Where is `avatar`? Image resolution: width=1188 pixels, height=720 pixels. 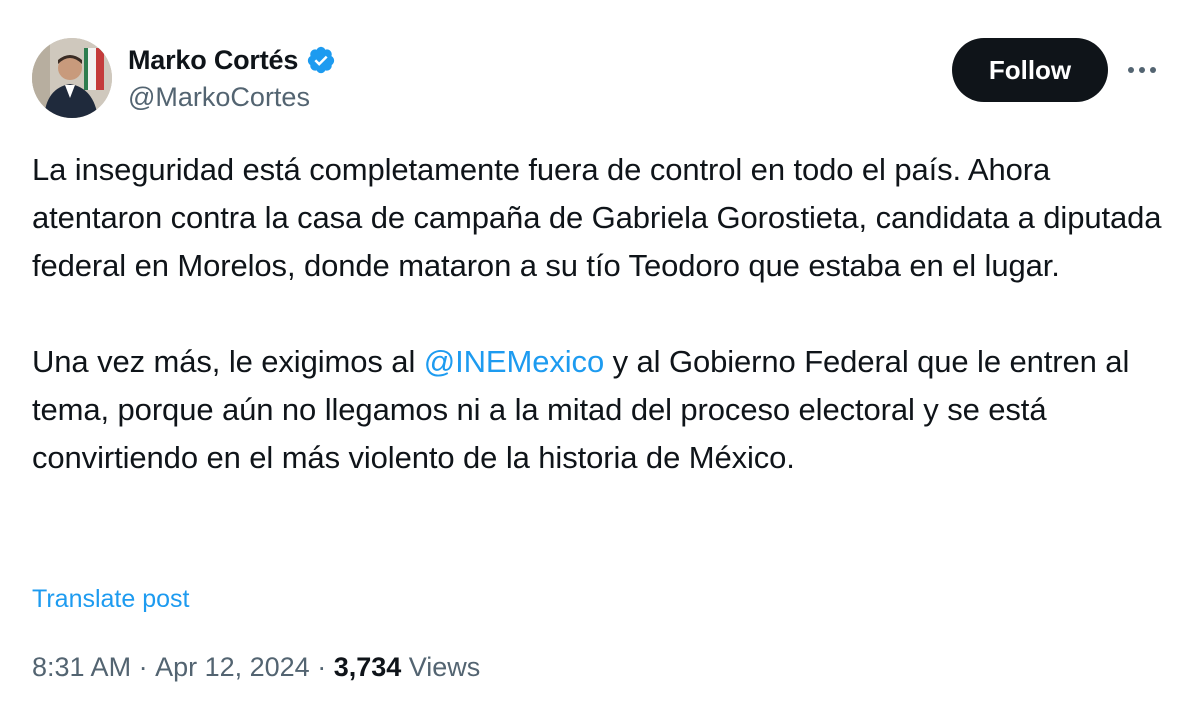
avatar is located at coordinates (72, 78).